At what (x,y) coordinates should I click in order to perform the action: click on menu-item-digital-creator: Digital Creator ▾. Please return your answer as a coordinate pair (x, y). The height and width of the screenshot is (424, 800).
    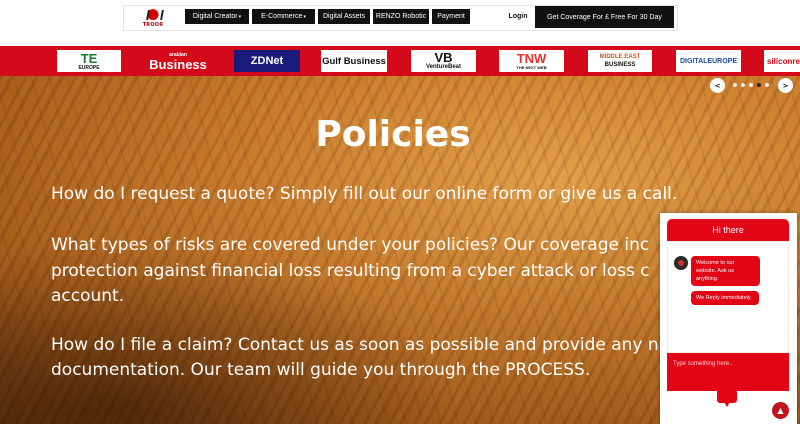
    Looking at the image, I should click on (217, 16).